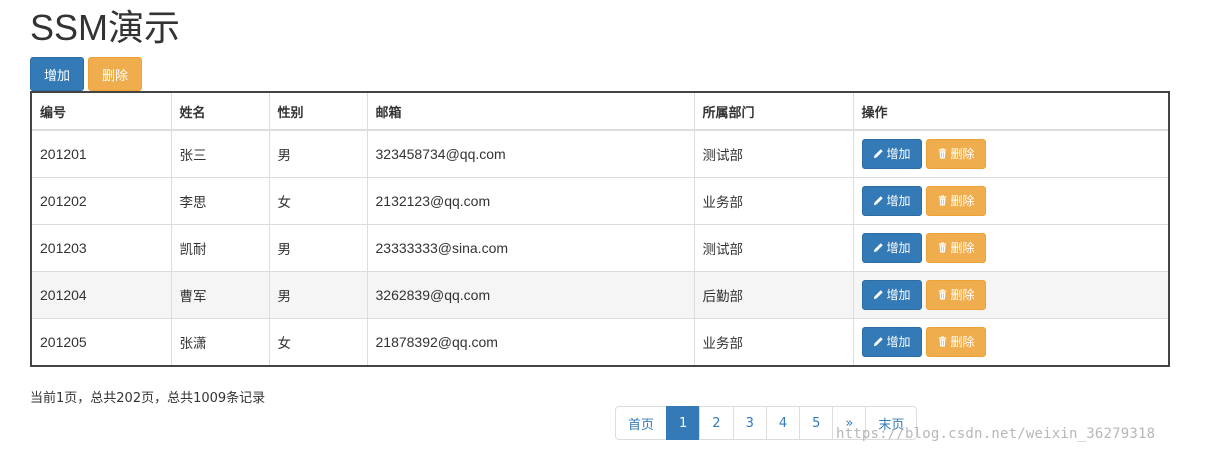  What do you see at coordinates (683, 423) in the screenshot?
I see `page-1: 1` at bounding box center [683, 423].